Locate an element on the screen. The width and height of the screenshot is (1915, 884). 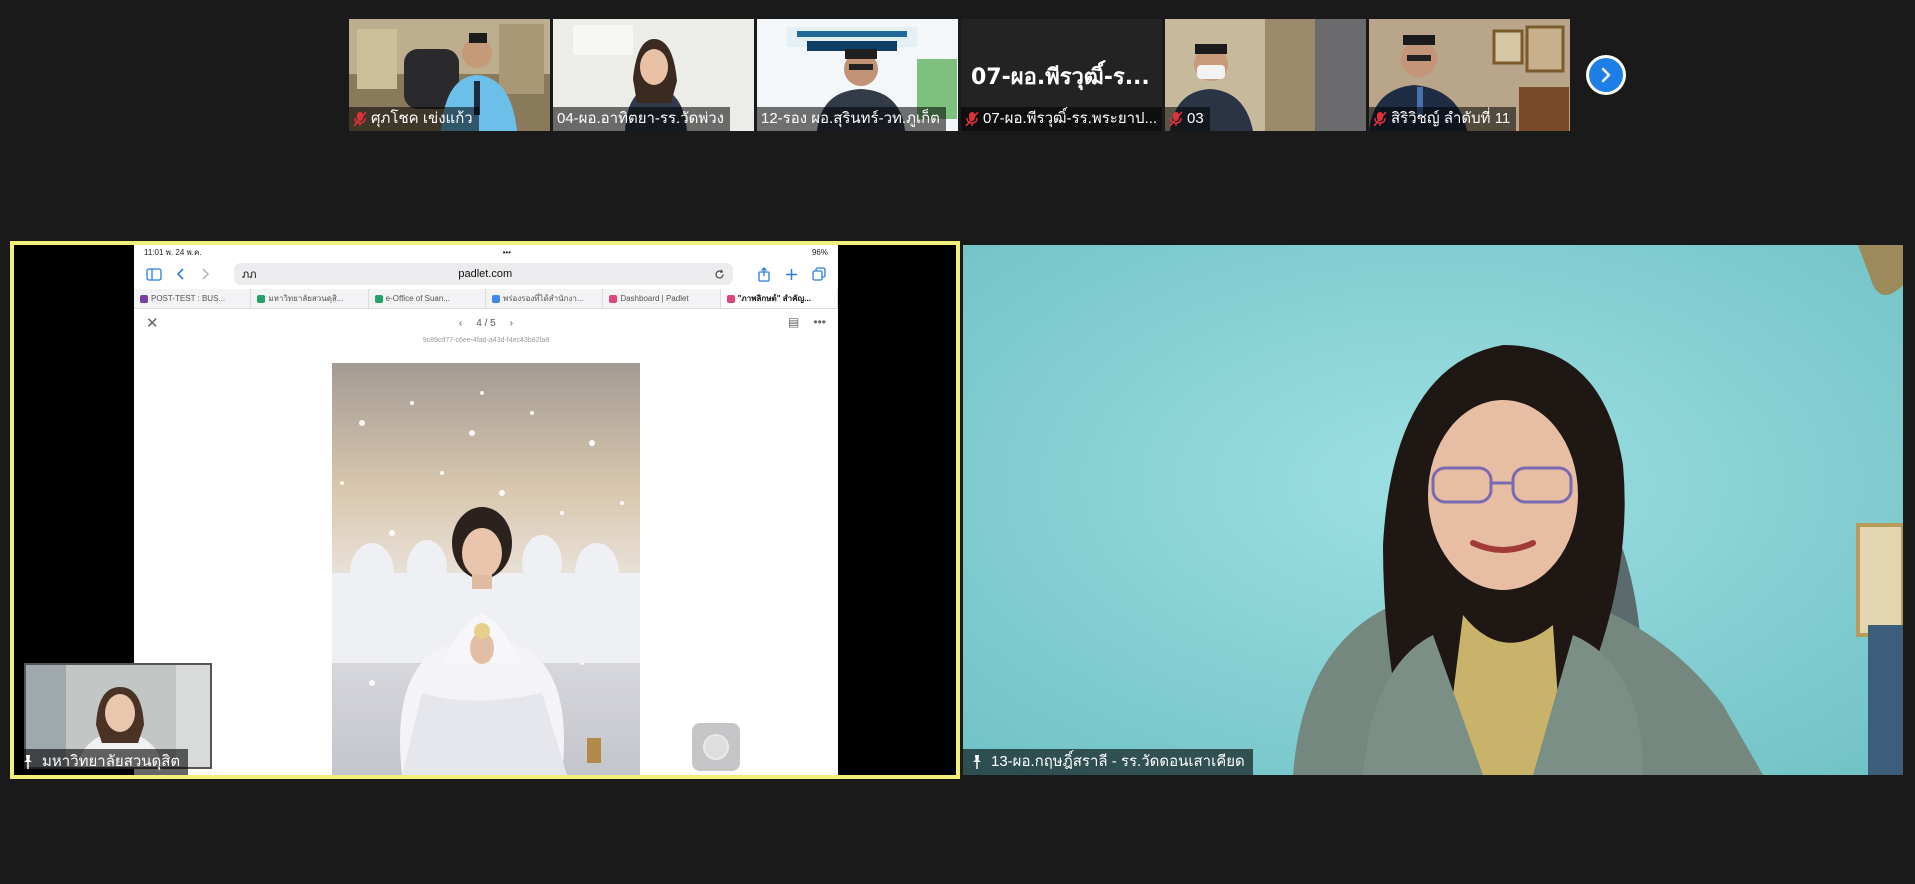
post-photo is located at coordinates (486, 569).